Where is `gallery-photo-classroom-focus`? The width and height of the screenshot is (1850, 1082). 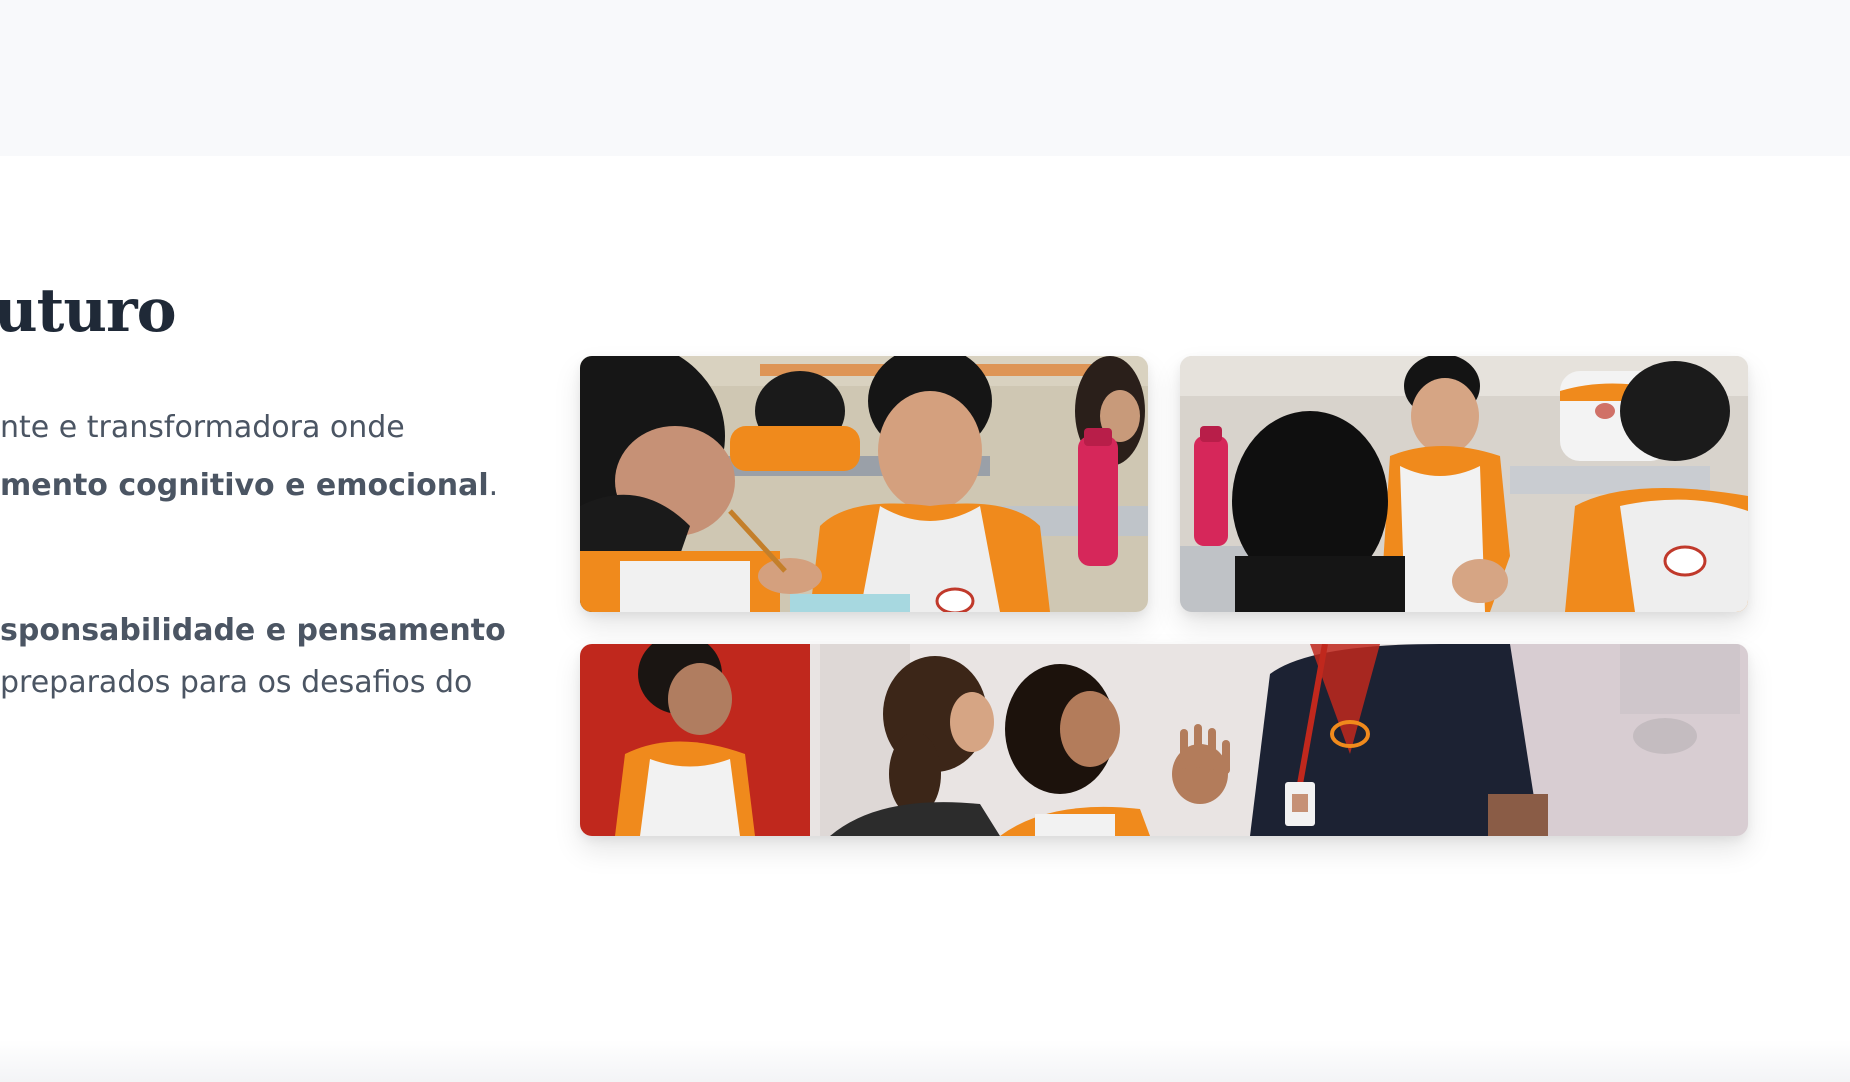 gallery-photo-classroom-focus is located at coordinates (864, 484).